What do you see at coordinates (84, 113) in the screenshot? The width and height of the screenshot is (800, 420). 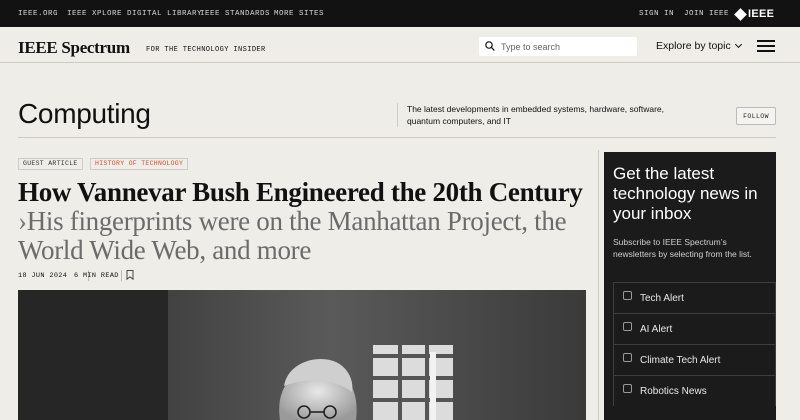 I see `section-title: Computing` at bounding box center [84, 113].